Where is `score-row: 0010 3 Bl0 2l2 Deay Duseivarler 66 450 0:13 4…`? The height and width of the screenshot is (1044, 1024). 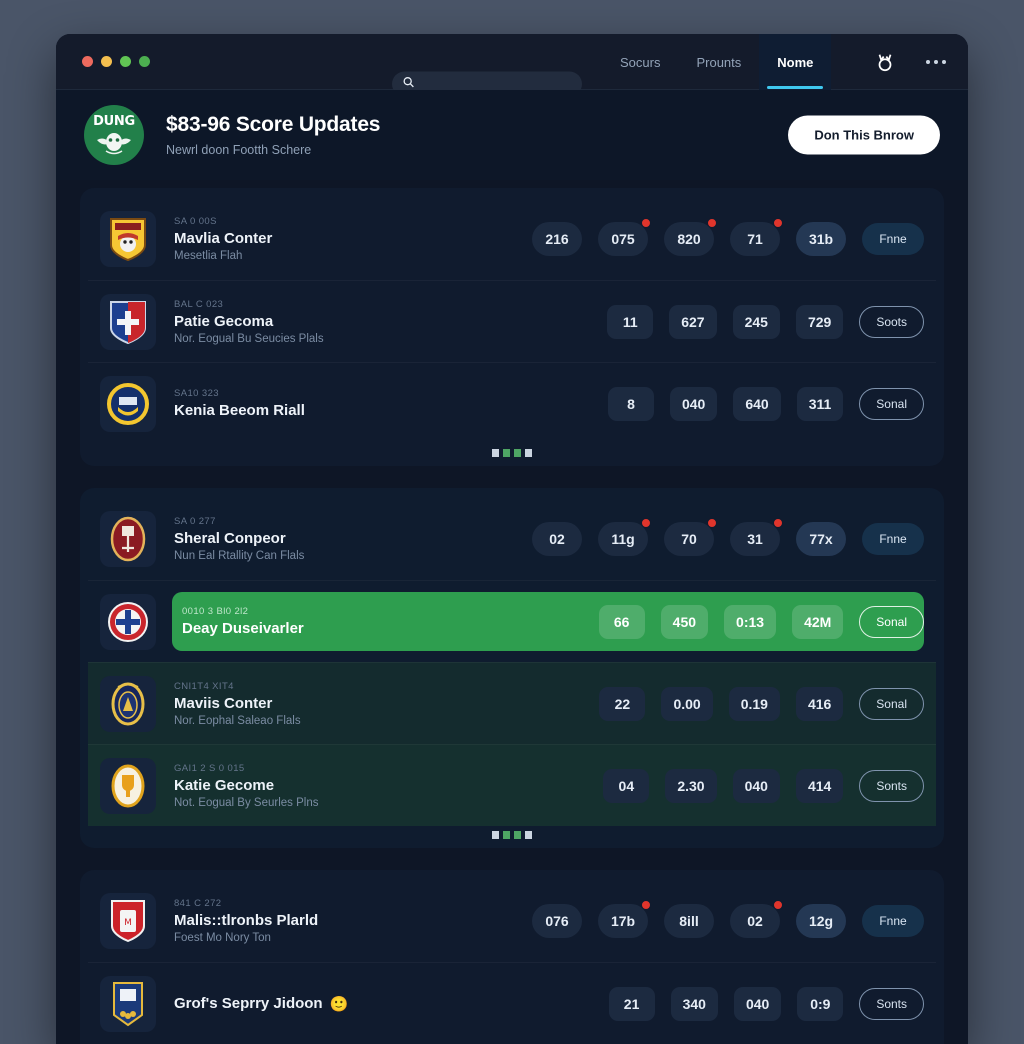
score-row: 0010 3 Bl0 2l2 Deay Duseivarler 66 450 0:13 4… is located at coordinates (512, 621).